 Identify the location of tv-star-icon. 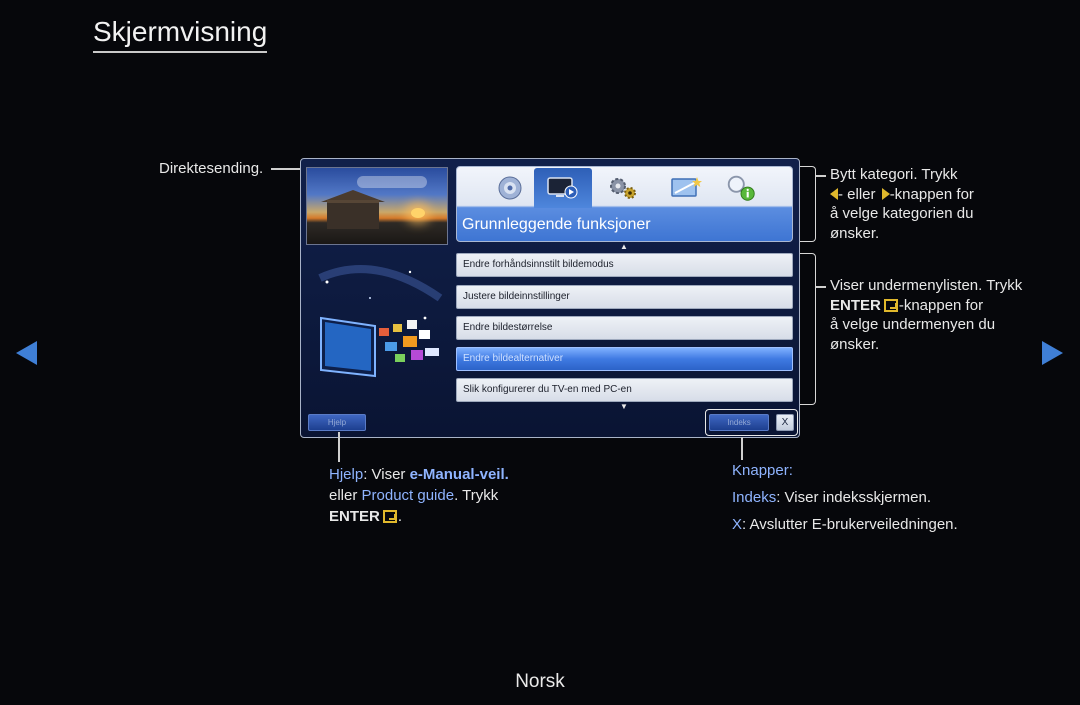
(686, 188).